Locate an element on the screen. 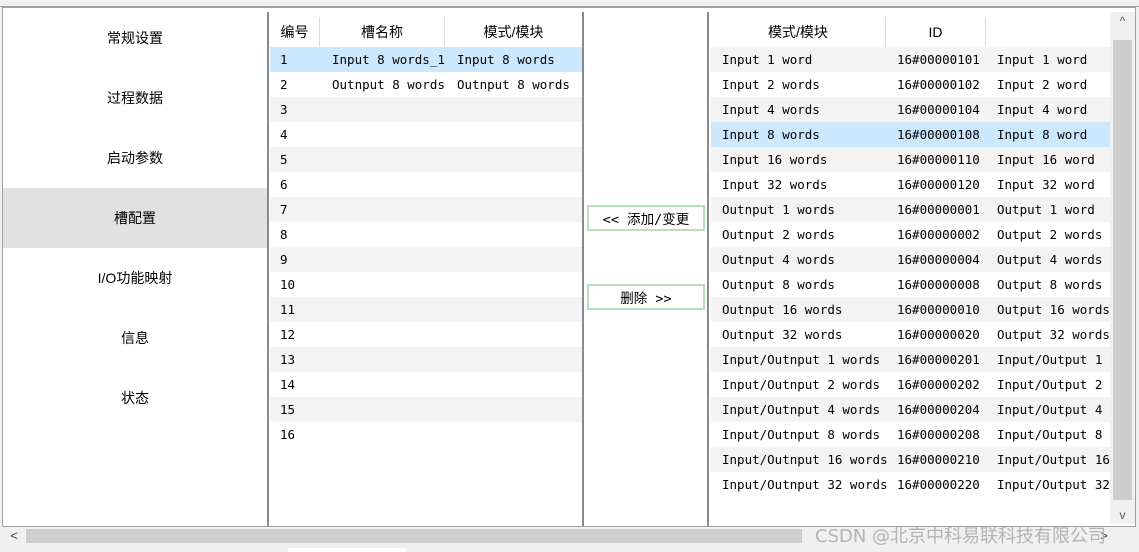 The image size is (1139, 552). table-cell: Output 8 words is located at coordinates (1050, 284).